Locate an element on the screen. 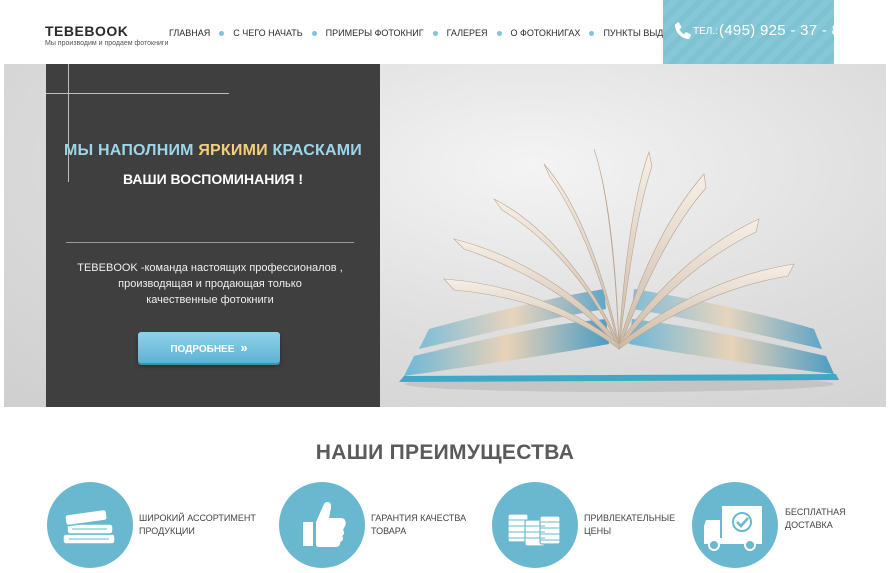 The height and width of the screenshot is (573, 890). advantage-label-line: ЦЕНЫ is located at coordinates (598, 531).